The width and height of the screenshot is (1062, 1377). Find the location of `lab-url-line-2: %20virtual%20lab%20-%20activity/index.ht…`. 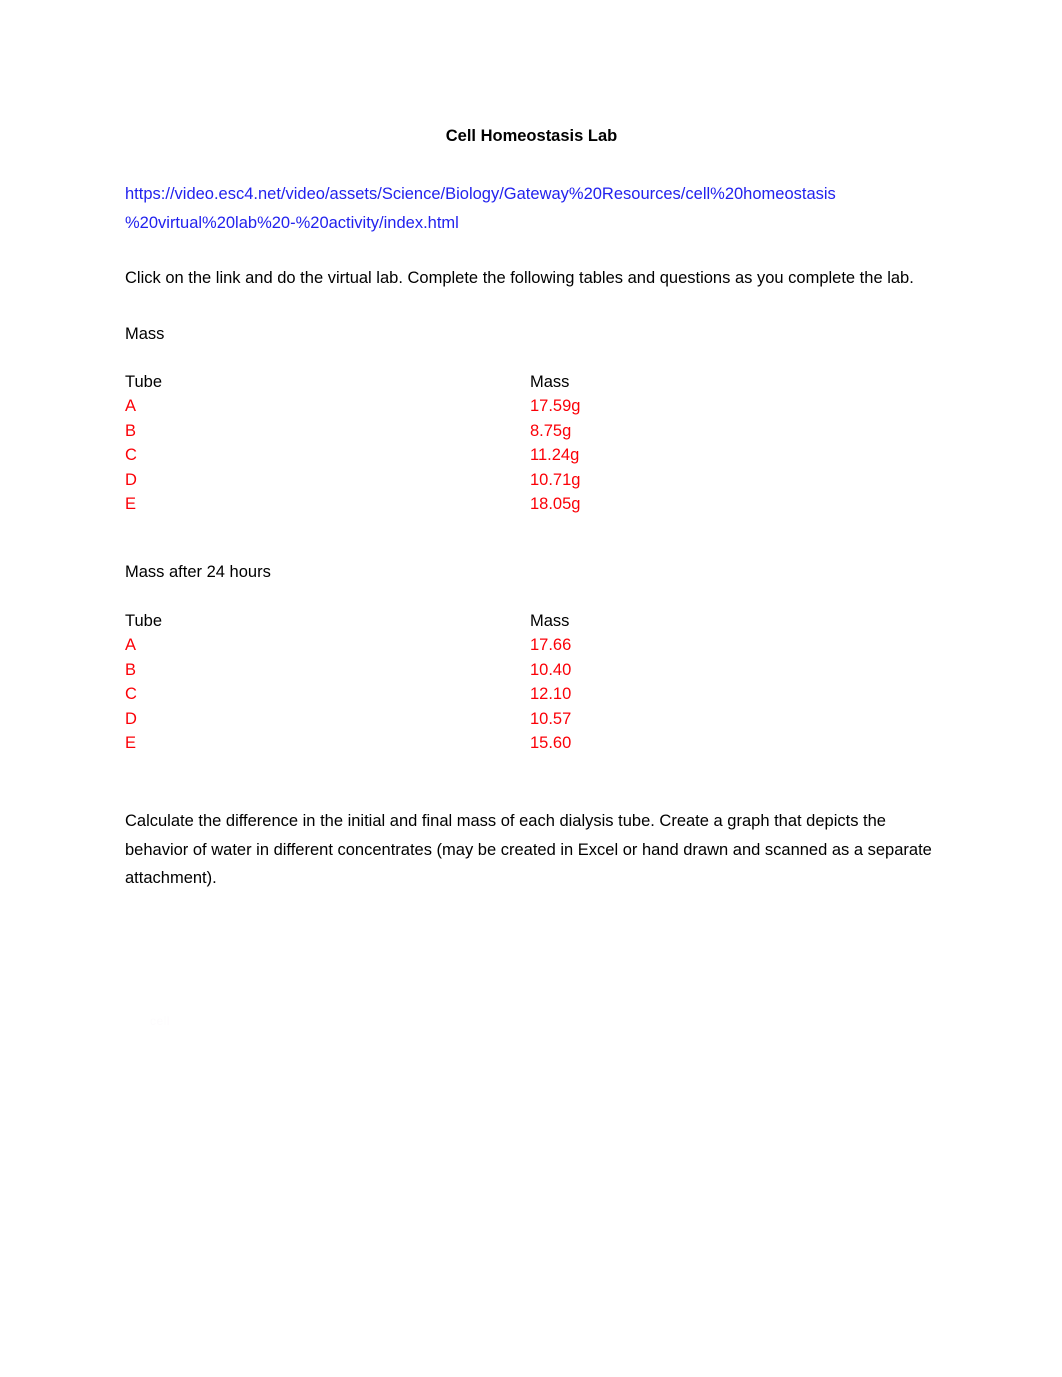

lab-url-line-2: %20virtual%20lab%20-%20activity/index.ht… is located at coordinates (531, 223).